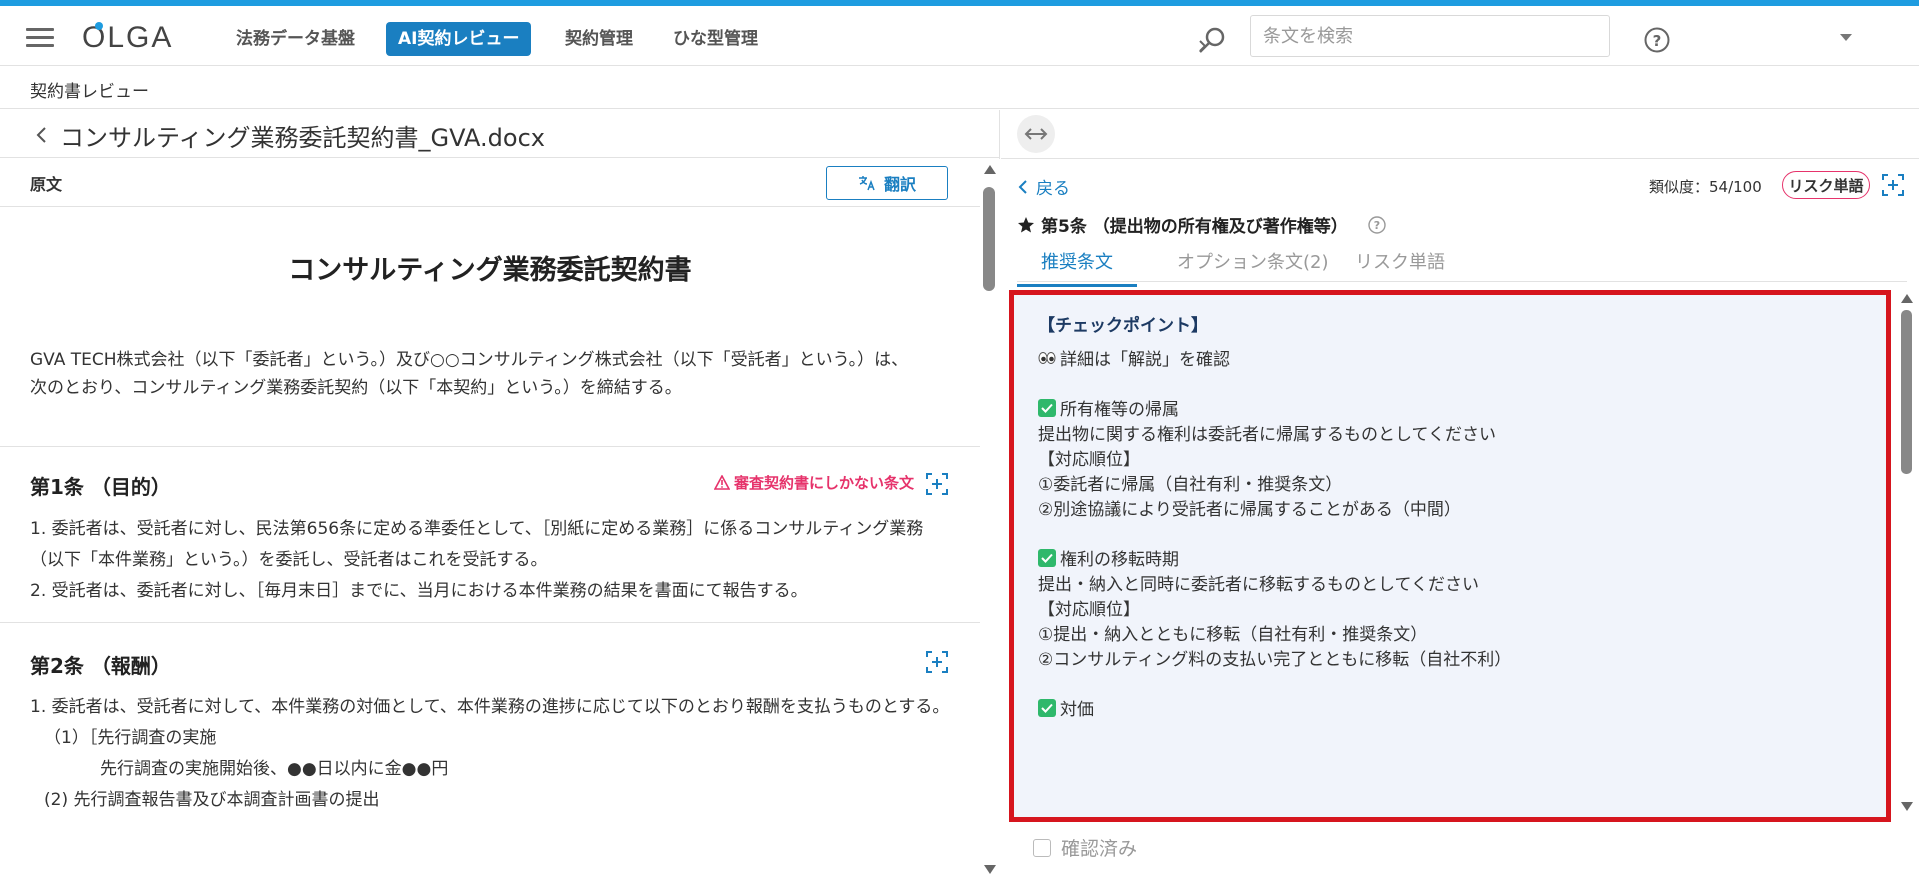 The image size is (1919, 875). Describe the element at coordinates (722, 482) in the screenshot. I see `warning-icon` at that location.